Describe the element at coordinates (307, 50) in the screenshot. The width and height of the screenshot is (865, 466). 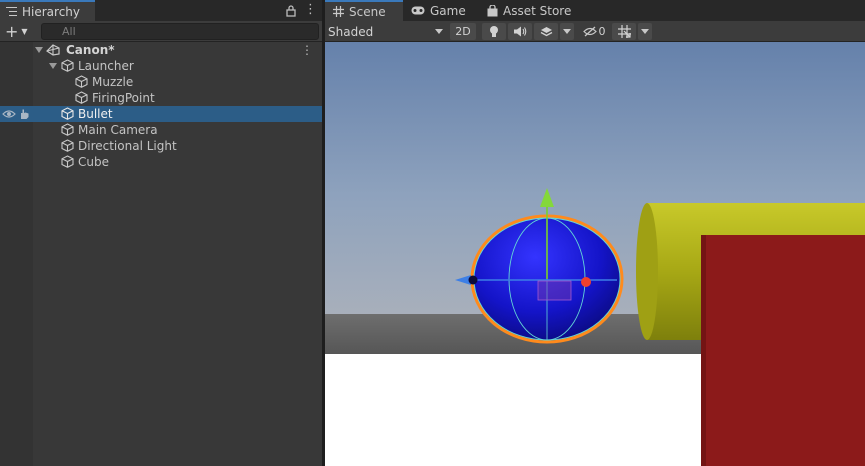
I see `scene-menu-icon: ⋮` at that location.